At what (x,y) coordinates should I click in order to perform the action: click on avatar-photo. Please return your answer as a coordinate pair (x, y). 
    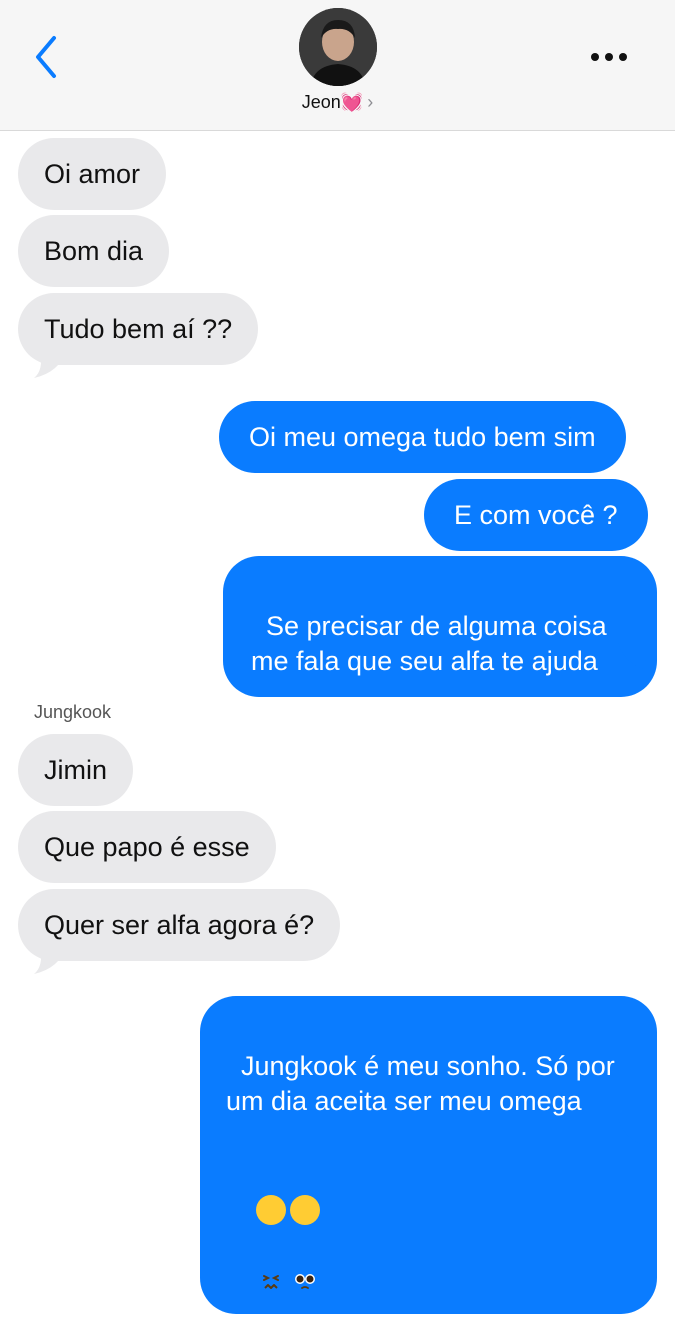
    Looking at the image, I should click on (338, 47).